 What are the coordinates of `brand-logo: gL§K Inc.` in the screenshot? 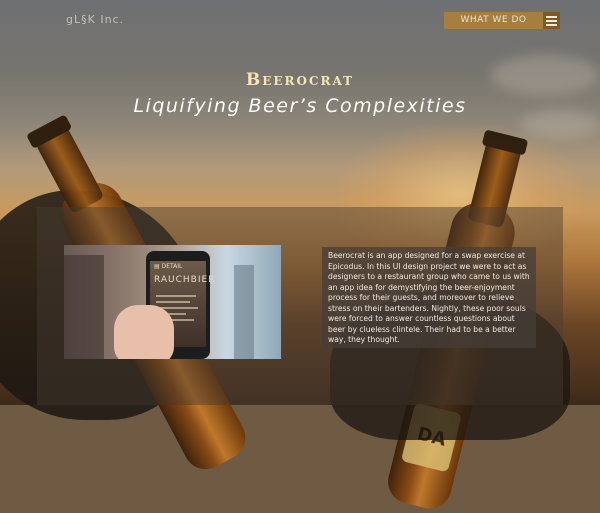 It's located at (95, 19).